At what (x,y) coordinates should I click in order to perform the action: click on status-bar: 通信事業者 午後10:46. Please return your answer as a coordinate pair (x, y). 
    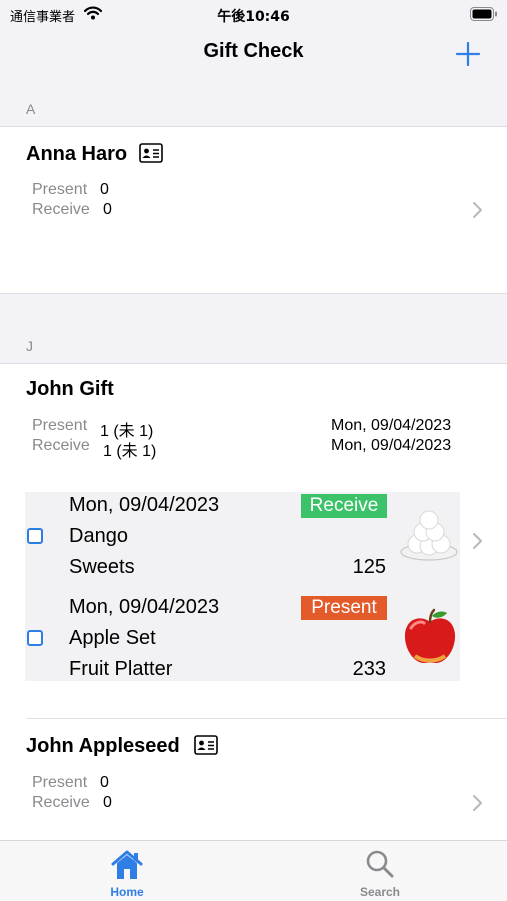
    Looking at the image, I should click on (253, 14).